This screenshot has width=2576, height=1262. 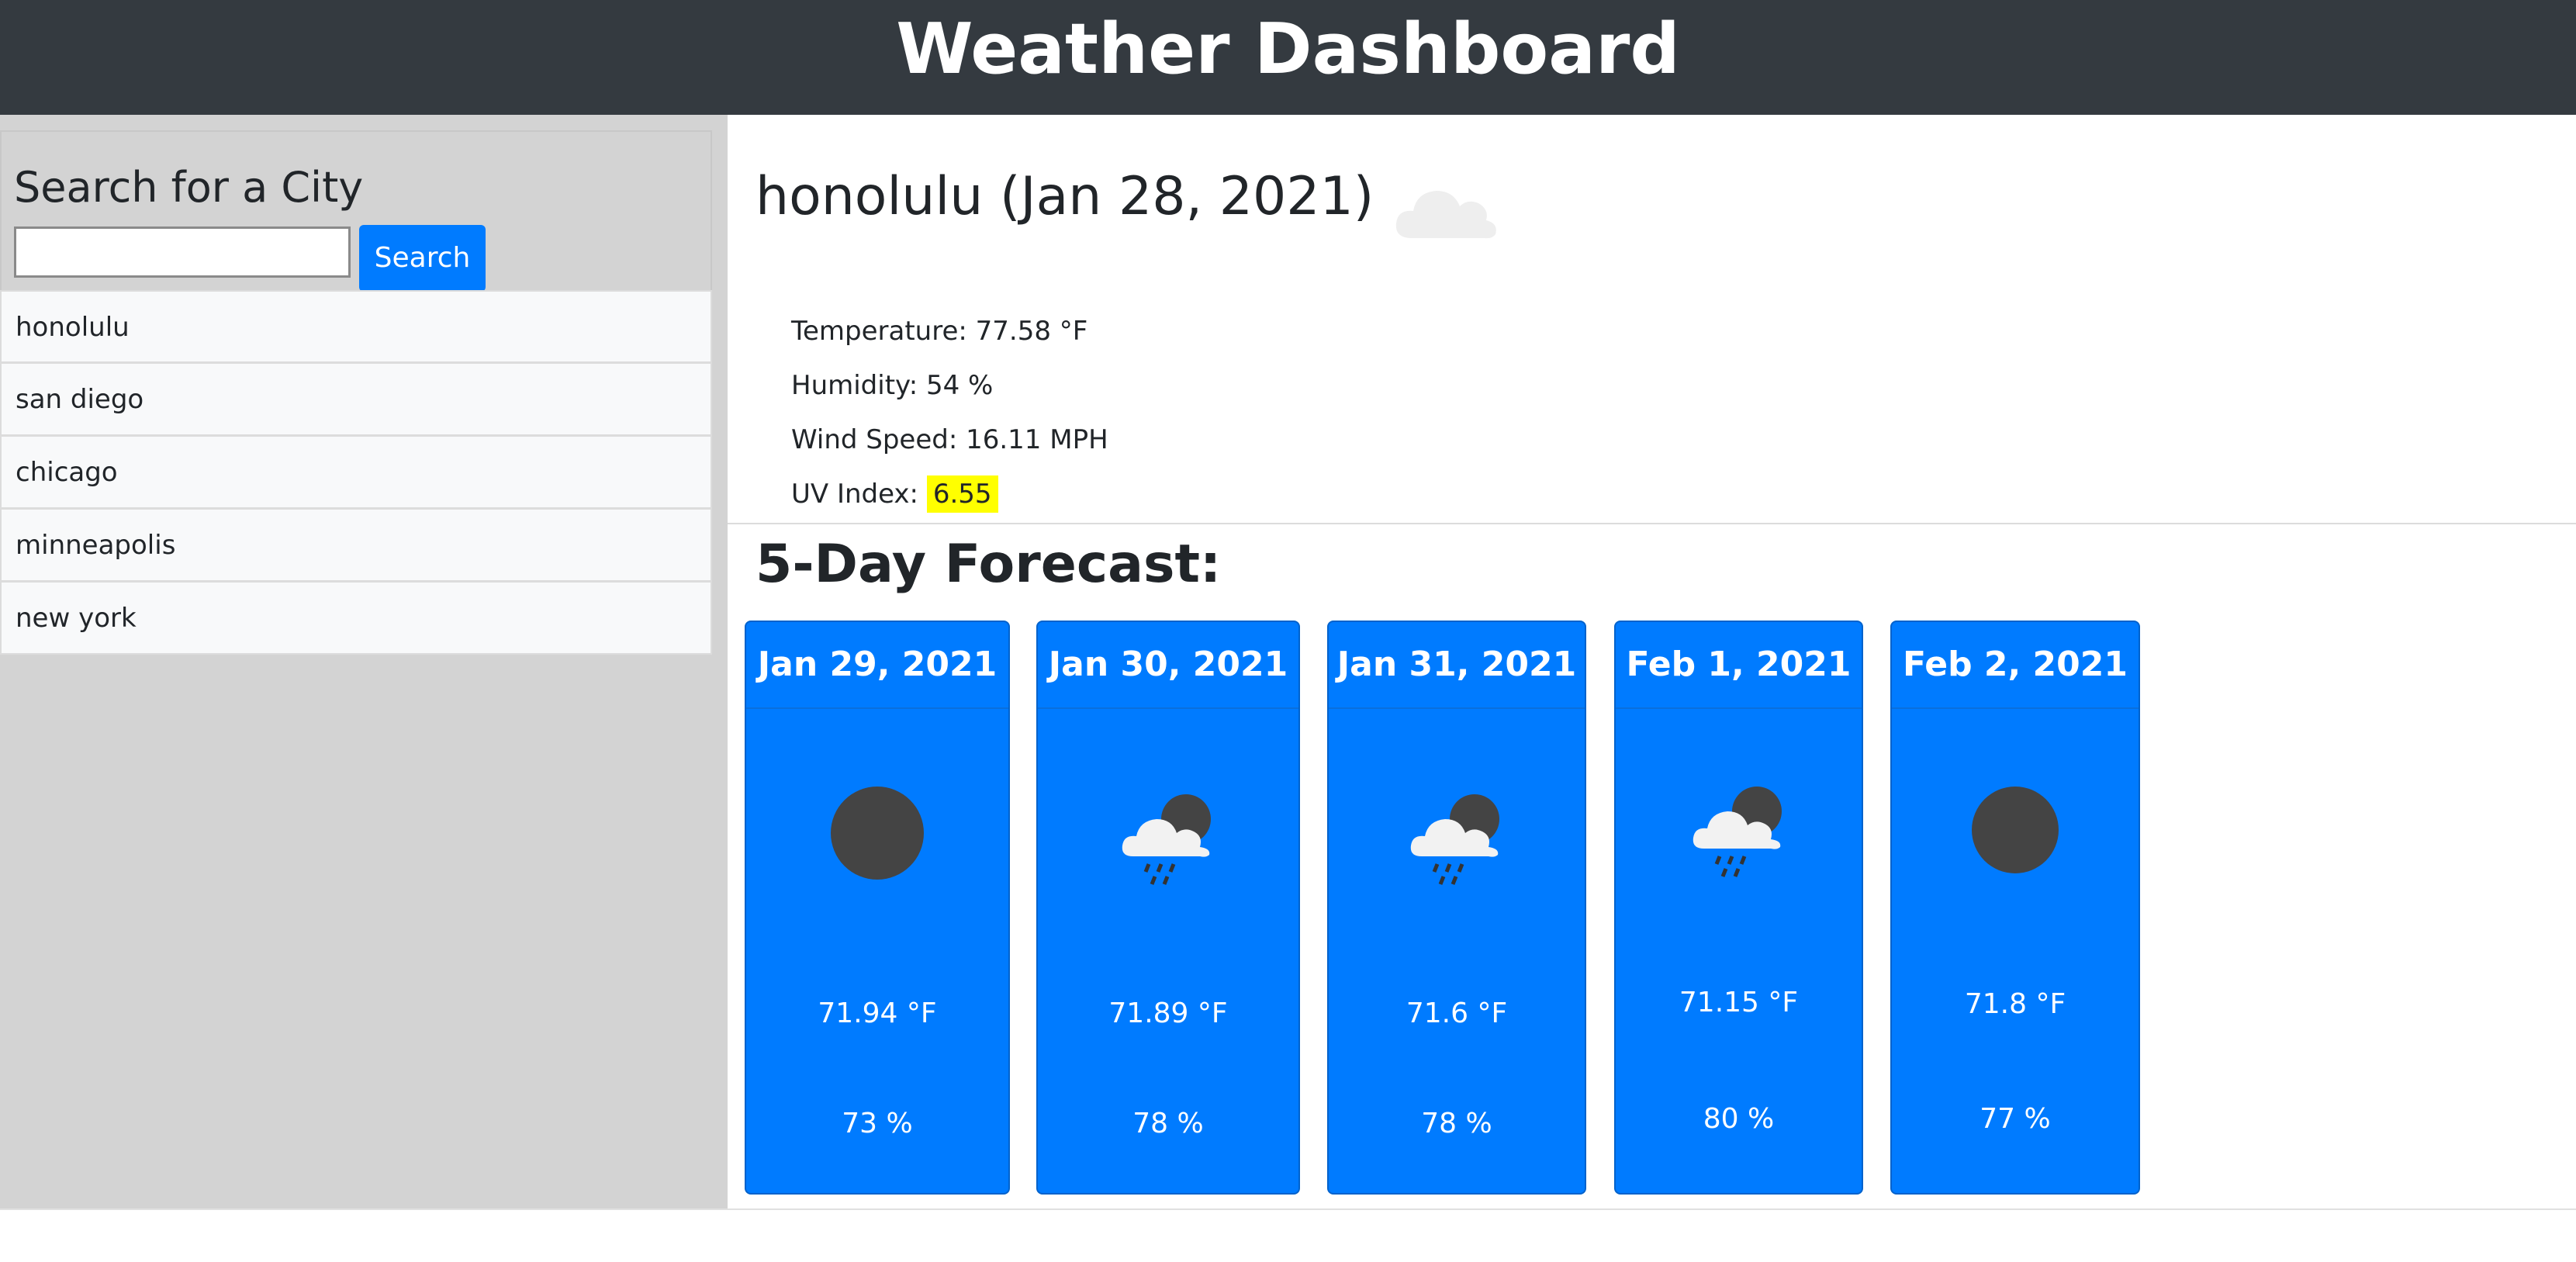 What do you see at coordinates (1065, 196) in the screenshot?
I see `current-city-title: honolulu (Jan 28, 2021)` at bounding box center [1065, 196].